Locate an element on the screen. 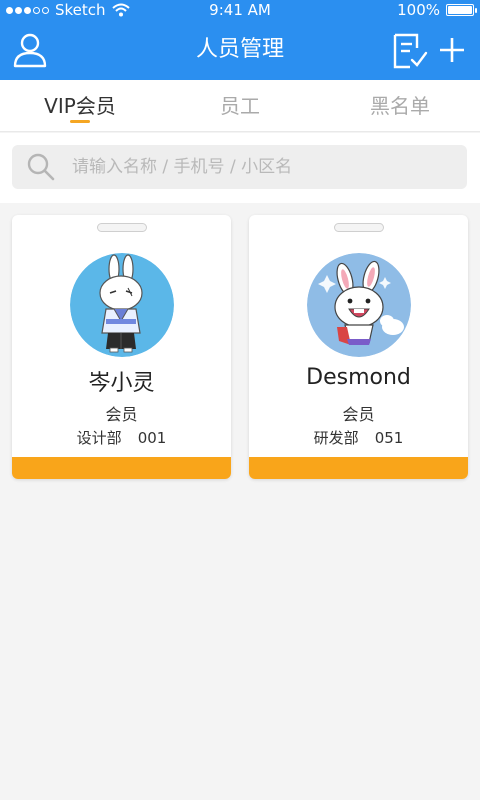  status-right: 100% is located at coordinates (437, 10).